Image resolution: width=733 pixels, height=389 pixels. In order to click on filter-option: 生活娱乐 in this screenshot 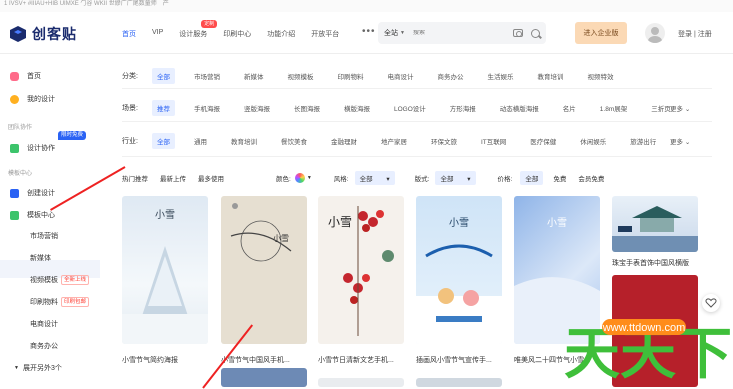, I will do `click(501, 76)`.